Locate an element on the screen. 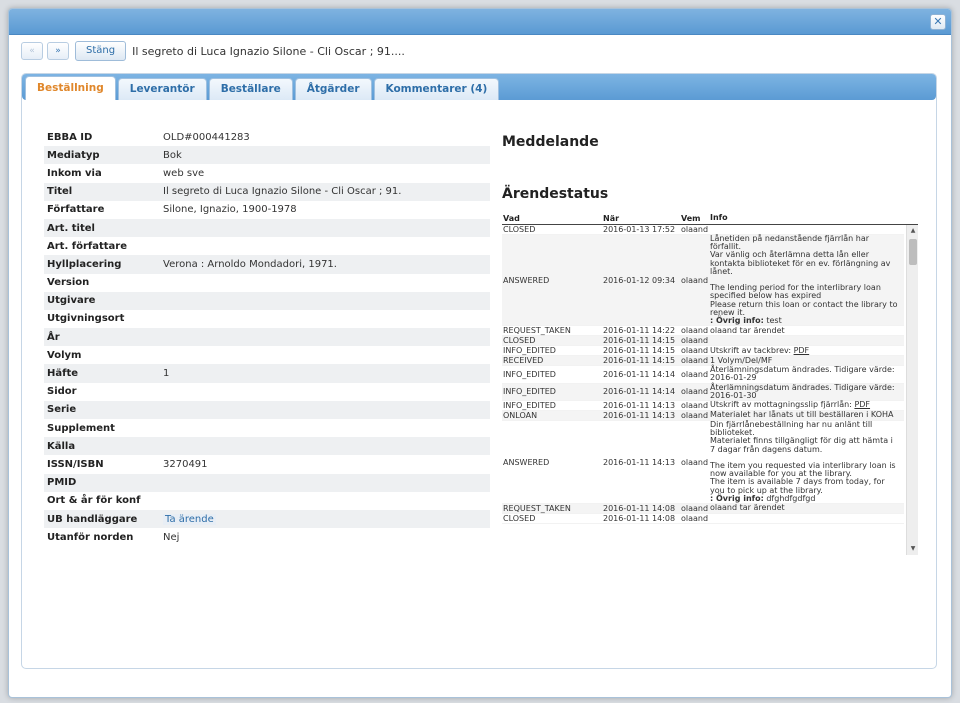 The image size is (960, 703). field-label: Källa is located at coordinates (102, 446).